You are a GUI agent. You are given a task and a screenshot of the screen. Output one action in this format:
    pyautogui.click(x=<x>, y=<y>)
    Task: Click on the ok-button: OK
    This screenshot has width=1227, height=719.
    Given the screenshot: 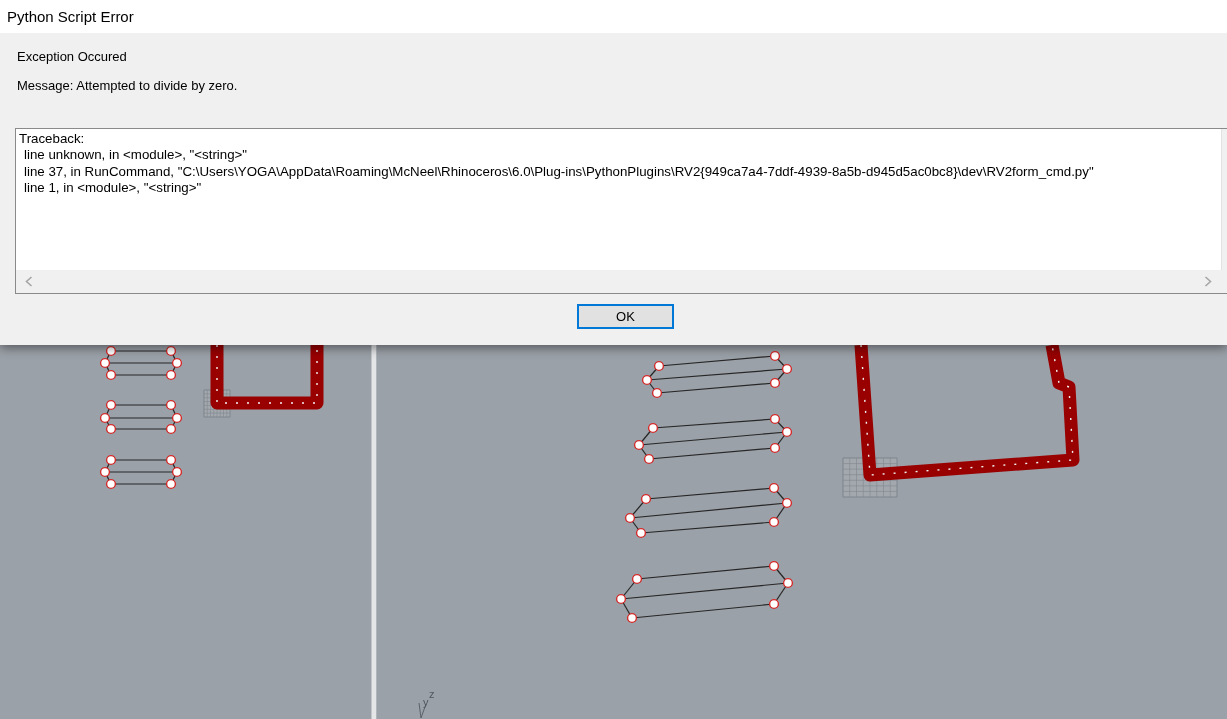 What is the action you would take?
    pyautogui.click(x=625, y=316)
    